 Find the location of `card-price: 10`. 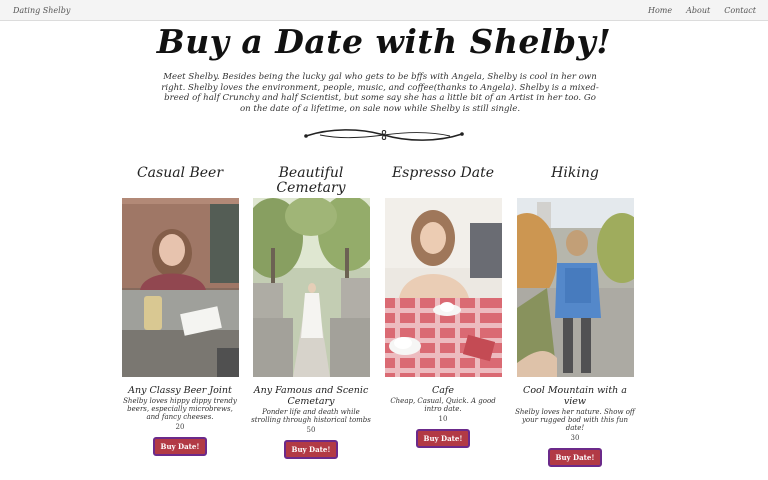

card-price: 10 is located at coordinates (443, 419).